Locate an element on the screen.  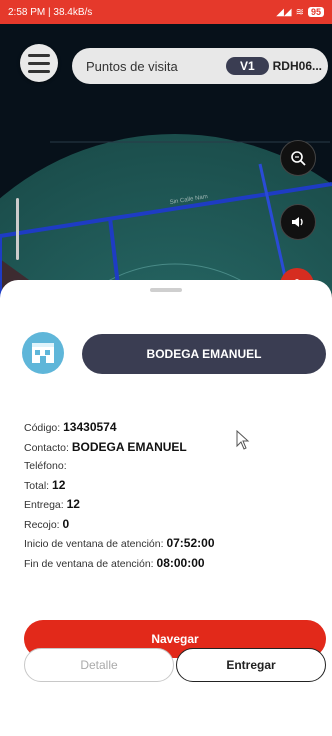
status-bar: 2:58 PM | 38.4kB/s ◢◢ ≋ 95 is located at coordinates (166, 12).